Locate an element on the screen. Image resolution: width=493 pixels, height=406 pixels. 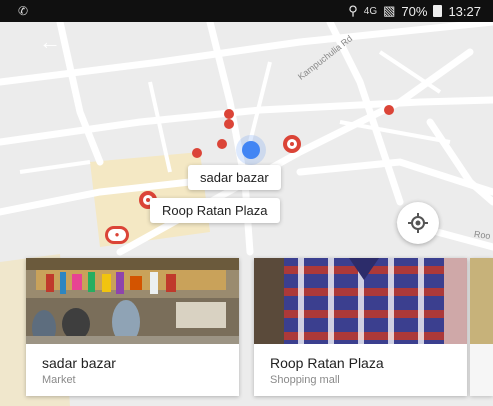
card-subtitle: Shopping mall is located at coordinates (305, 380).